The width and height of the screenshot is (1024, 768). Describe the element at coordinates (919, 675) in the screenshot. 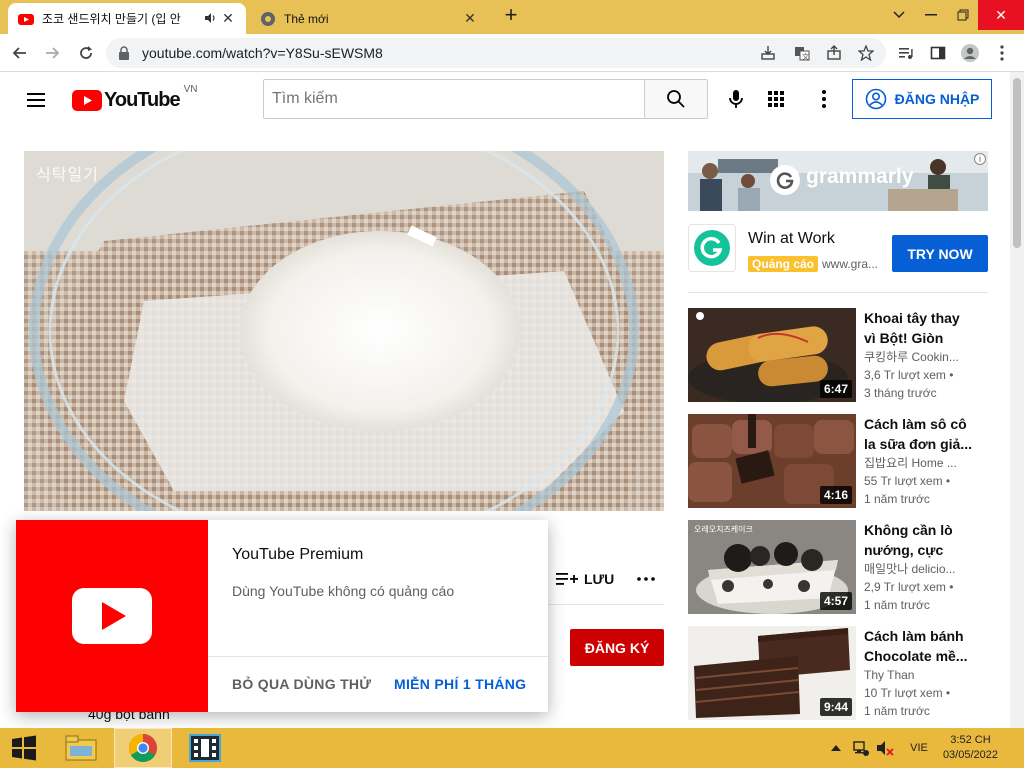

I see `channel-name: Thy Than` at that location.